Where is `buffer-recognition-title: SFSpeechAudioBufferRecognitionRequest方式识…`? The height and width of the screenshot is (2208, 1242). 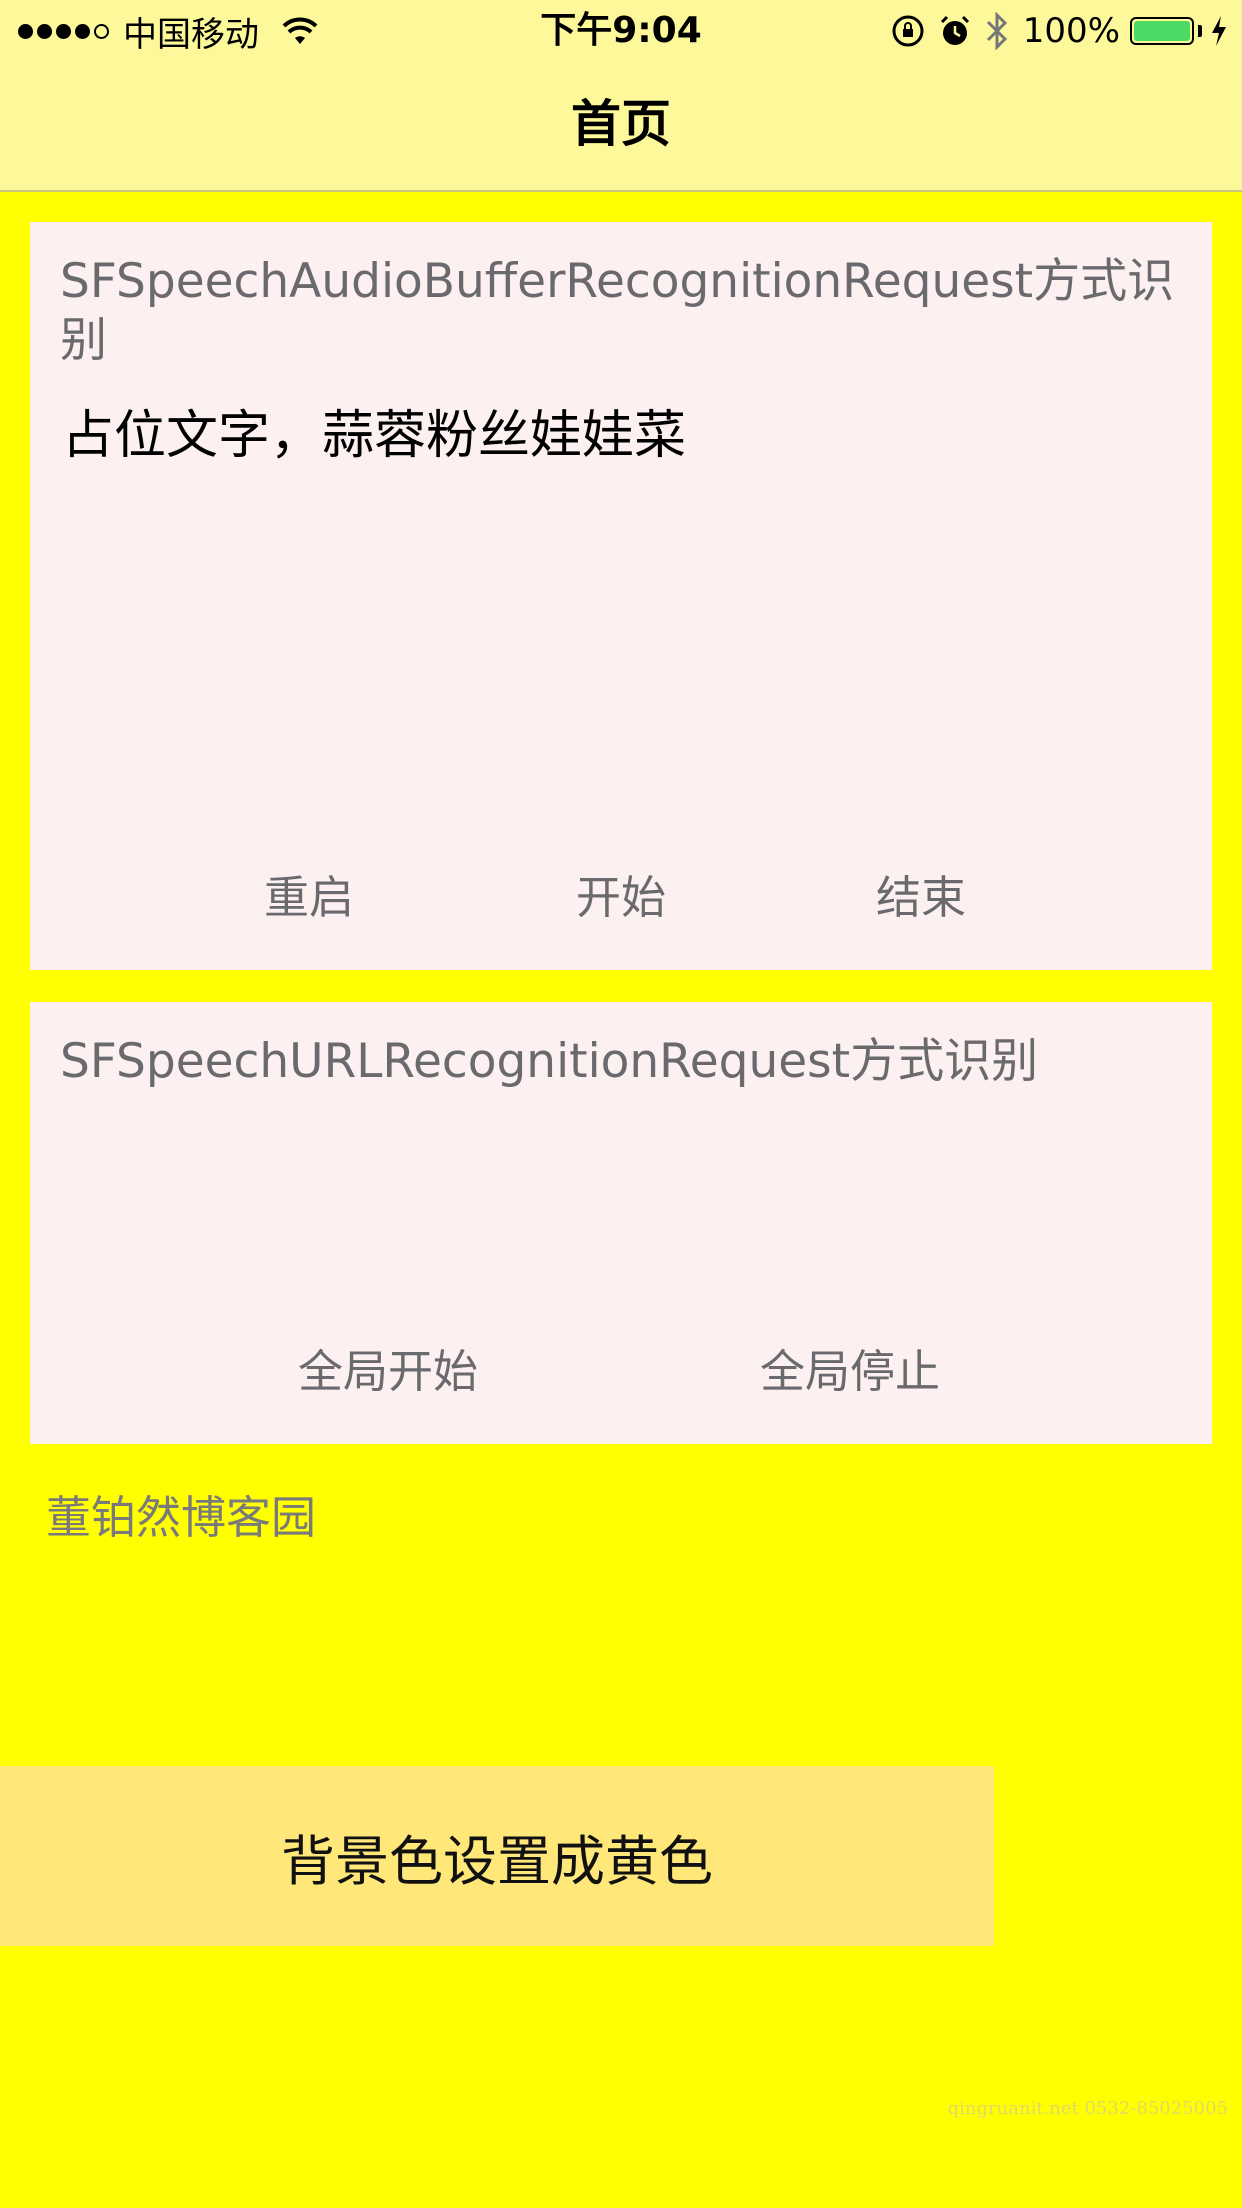
buffer-recognition-title: SFSpeechAudioBufferRecognitionRequest方式识… is located at coordinates (617, 311).